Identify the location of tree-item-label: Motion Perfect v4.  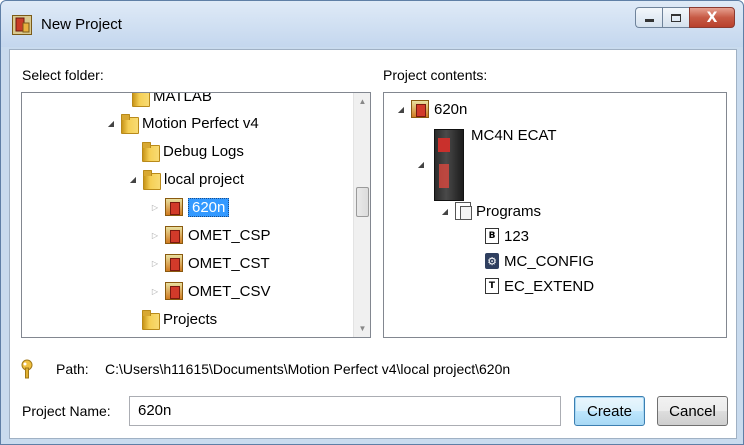
(200, 123).